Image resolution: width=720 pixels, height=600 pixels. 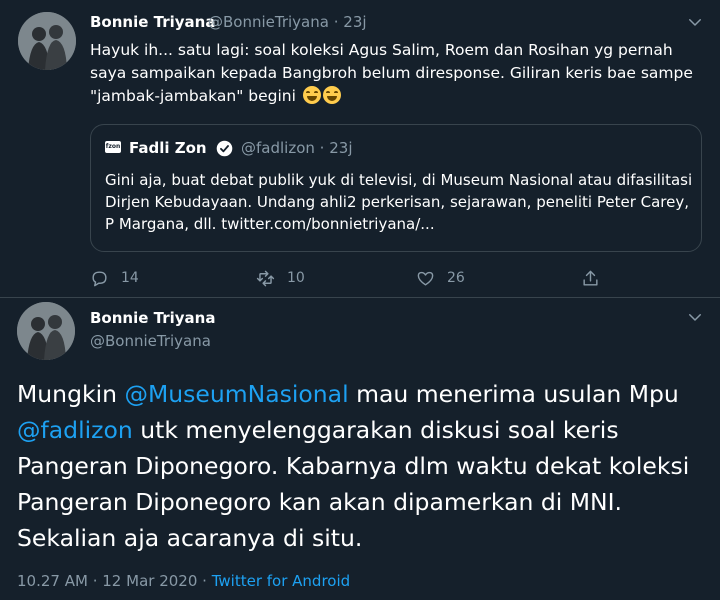 What do you see at coordinates (360, 297) in the screenshot?
I see `tweet-divider` at bounding box center [360, 297].